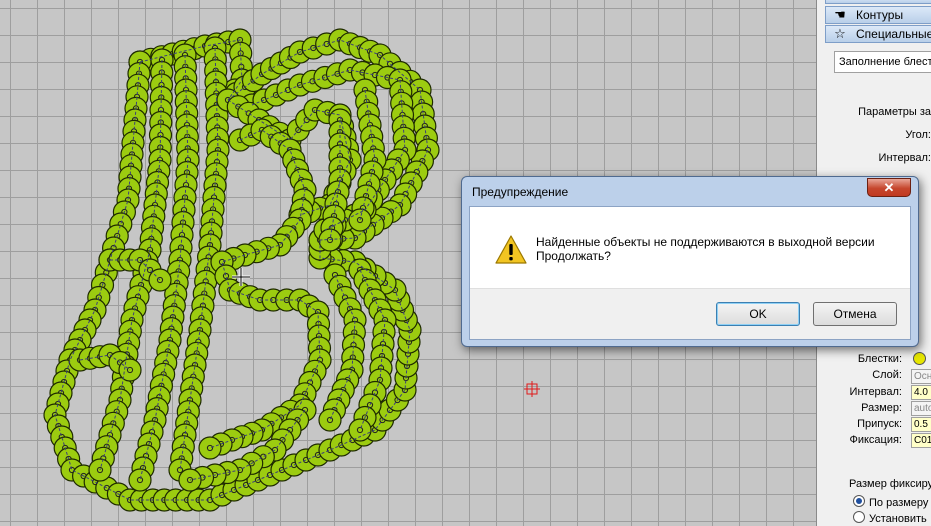 This screenshot has width=931, height=526. I want to click on radio-selected-icon, so click(859, 501).